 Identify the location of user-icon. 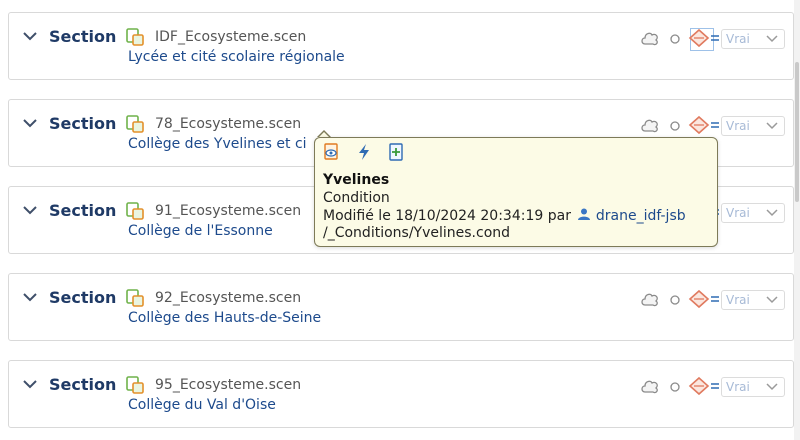
(584, 214).